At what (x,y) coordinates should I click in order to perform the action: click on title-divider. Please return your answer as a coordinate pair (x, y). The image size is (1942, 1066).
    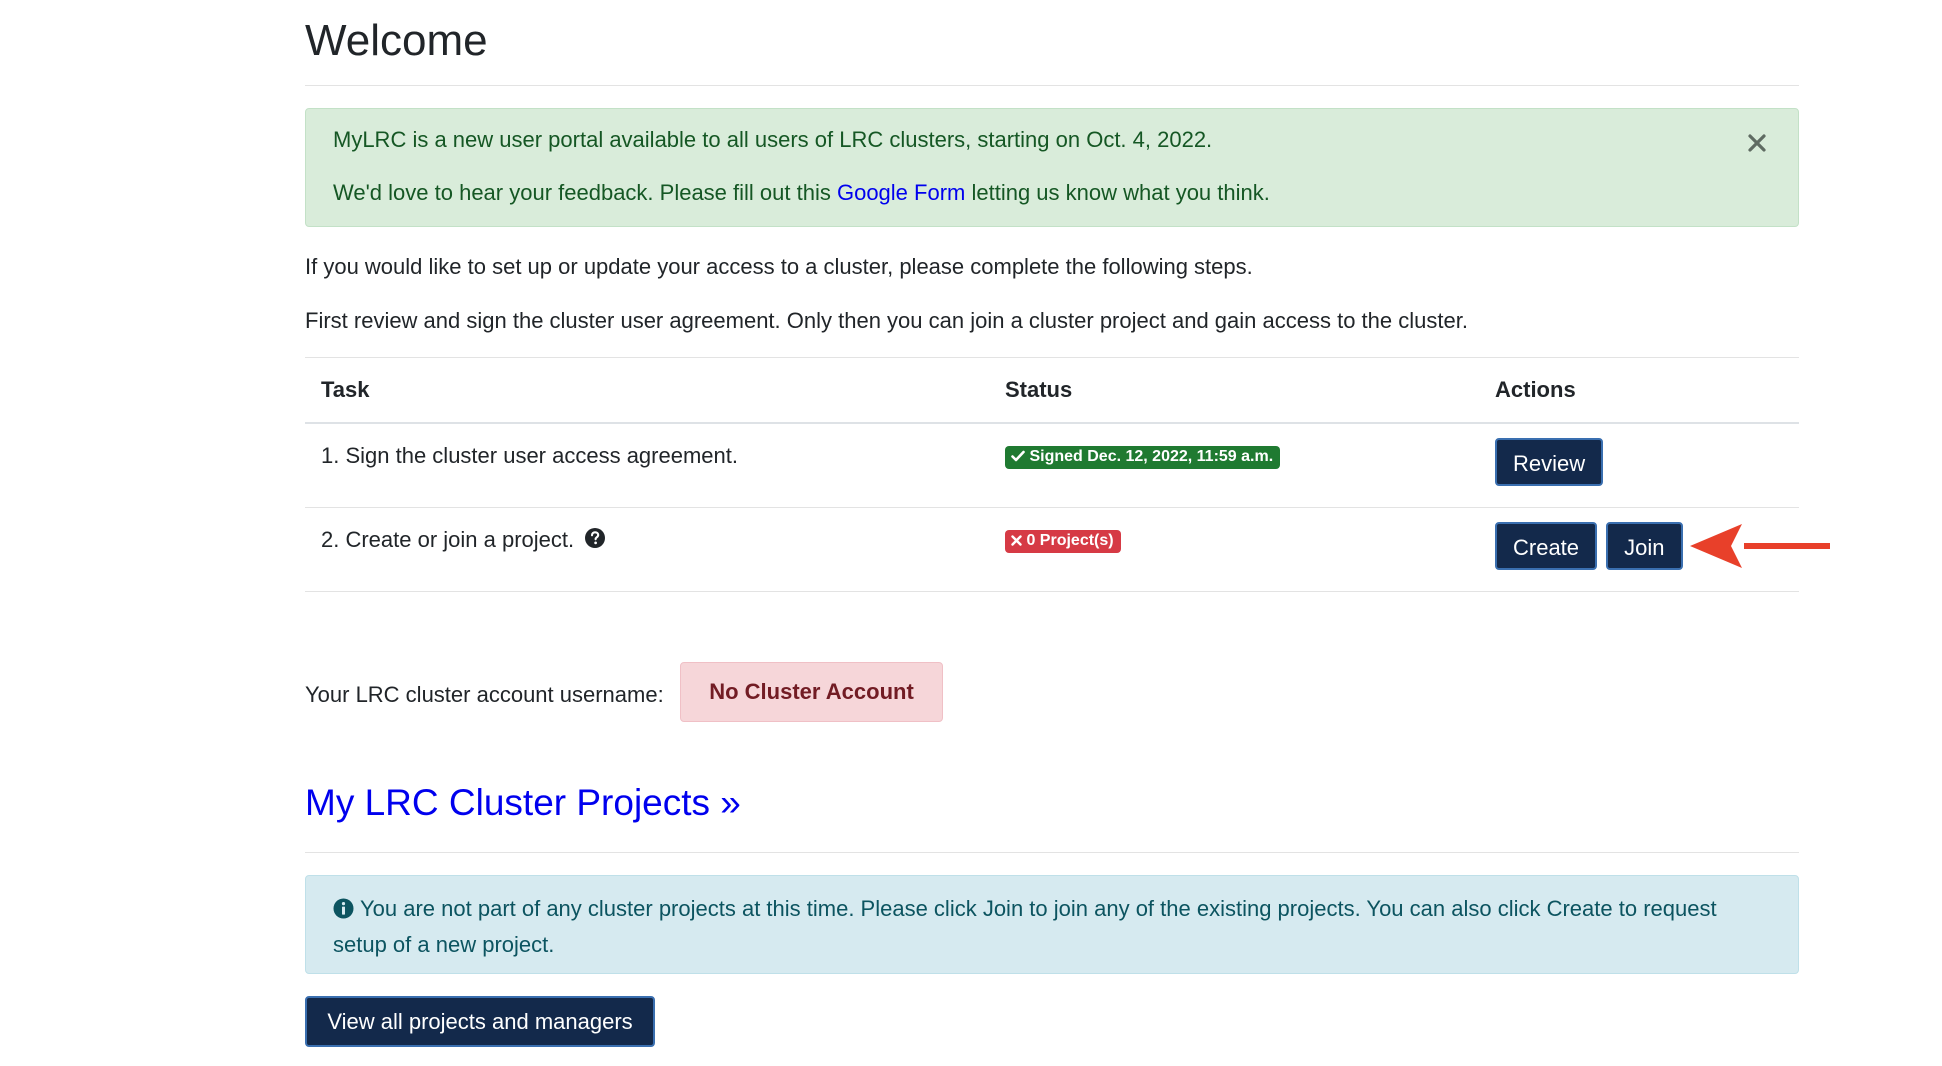
    Looking at the image, I should click on (1052, 85).